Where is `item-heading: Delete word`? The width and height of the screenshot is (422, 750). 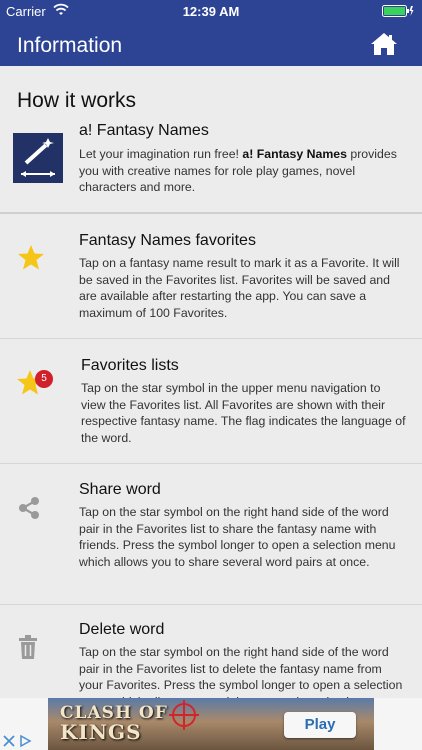
item-heading: Delete word is located at coordinates (122, 629).